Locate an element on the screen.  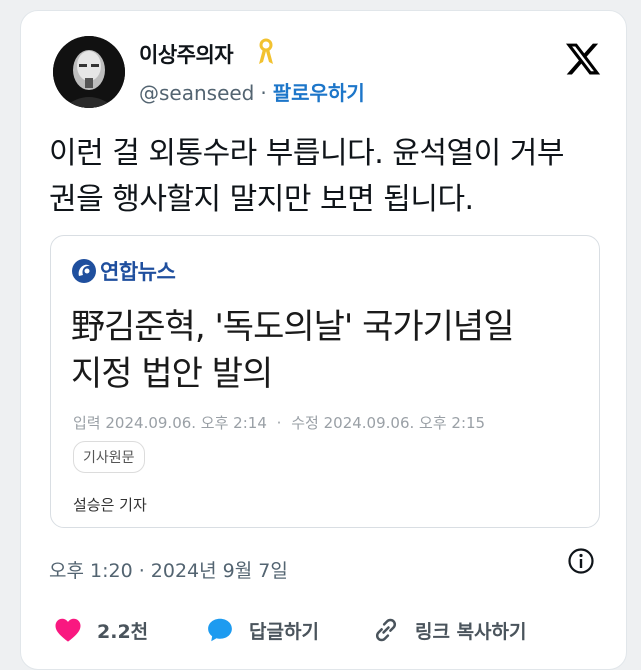
link-icon is located at coordinates (386, 630).